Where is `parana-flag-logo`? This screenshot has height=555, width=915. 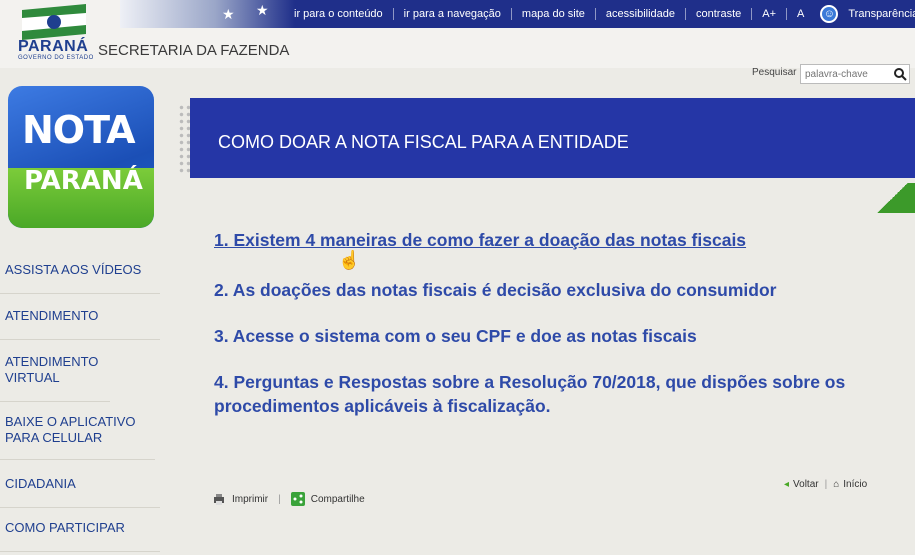
parana-flag-logo is located at coordinates (54, 22).